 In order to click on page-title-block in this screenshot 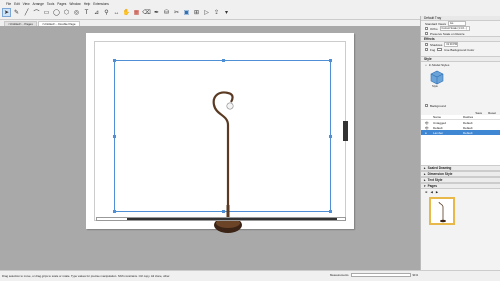, I will do `click(221, 219)`.